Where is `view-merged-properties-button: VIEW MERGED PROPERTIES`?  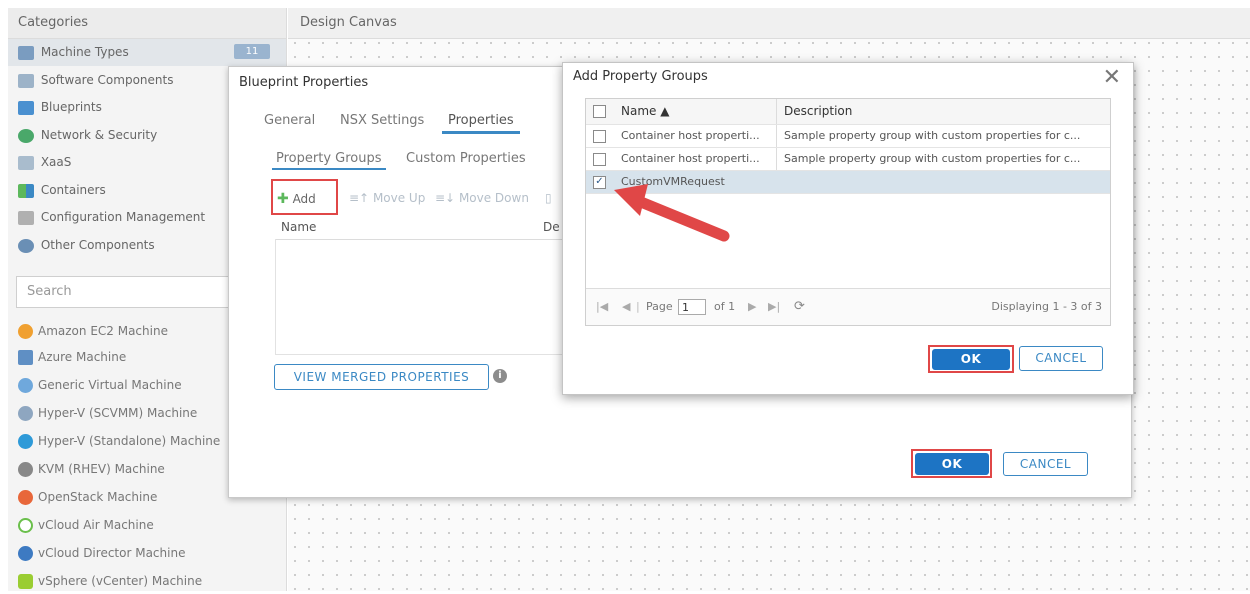 view-merged-properties-button: VIEW MERGED PROPERTIES is located at coordinates (381, 377).